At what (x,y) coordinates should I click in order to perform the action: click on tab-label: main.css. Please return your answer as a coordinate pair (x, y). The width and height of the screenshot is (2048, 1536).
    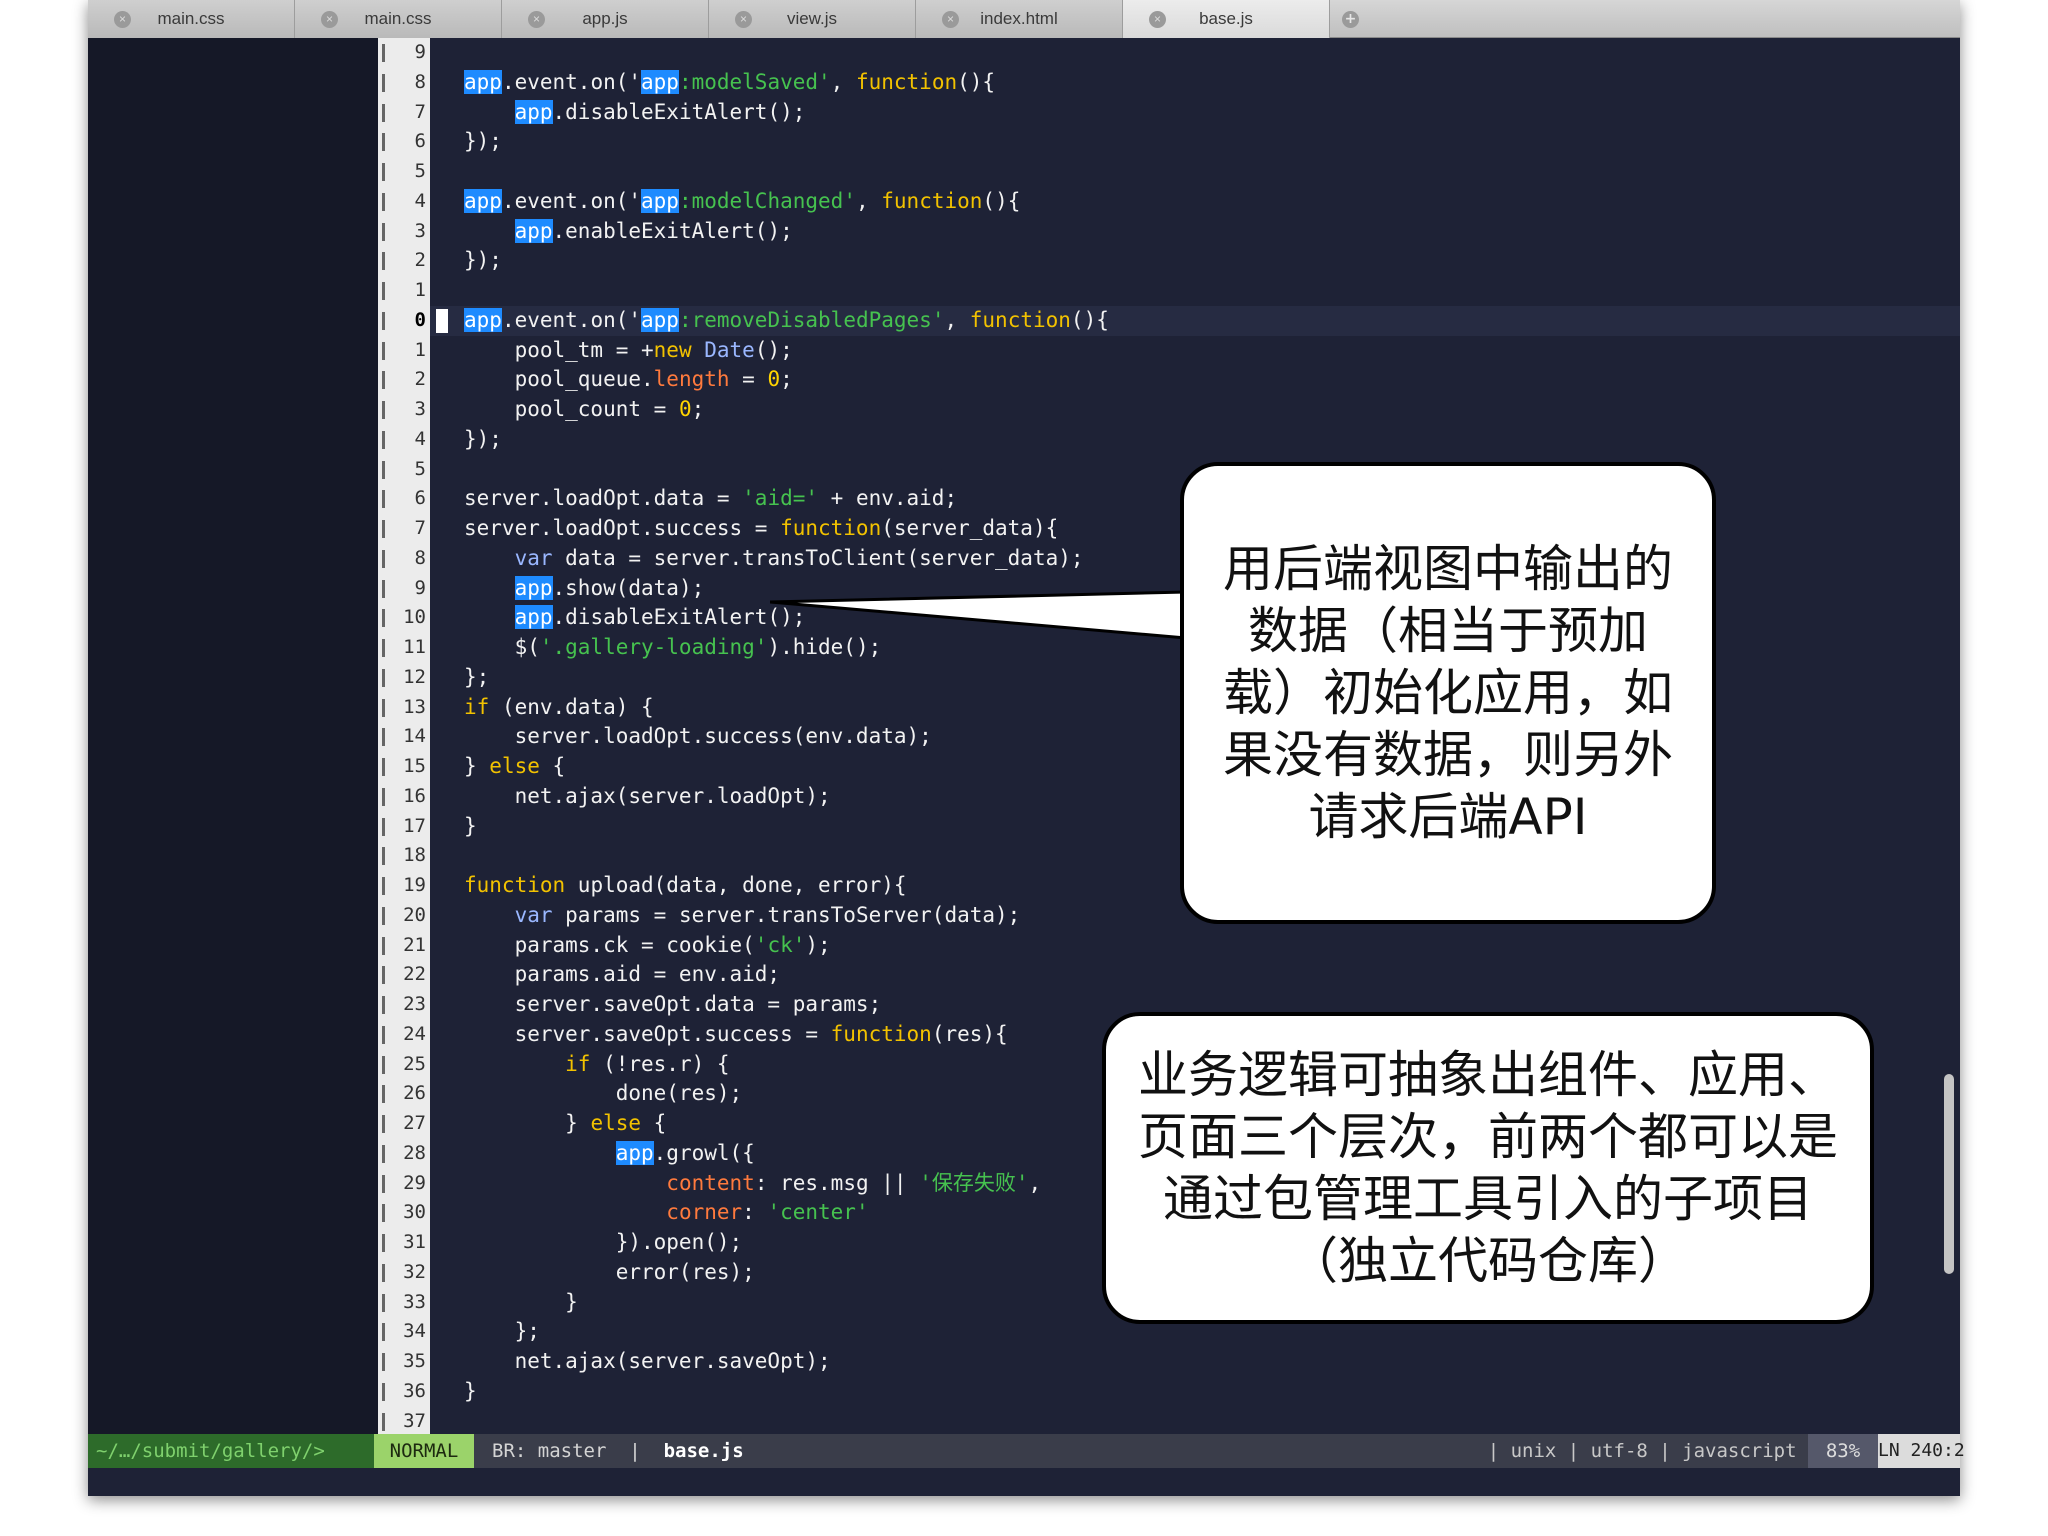
    Looking at the image, I should click on (191, 18).